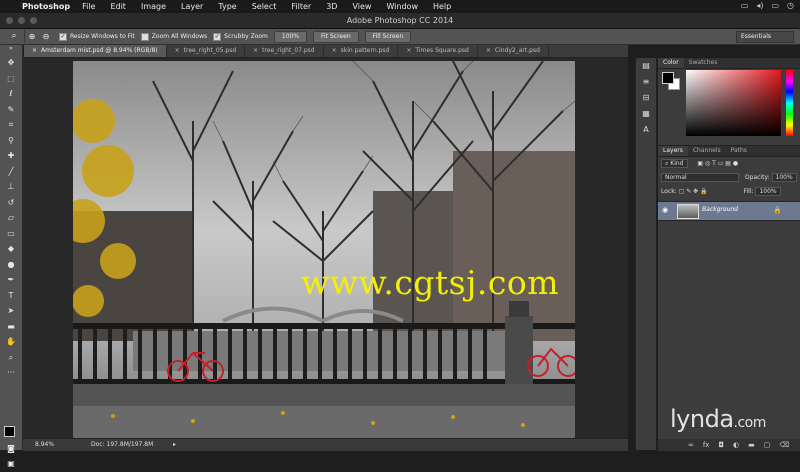 The image size is (800, 472). I want to click on more-tools-icon: ···, so click(11, 373).